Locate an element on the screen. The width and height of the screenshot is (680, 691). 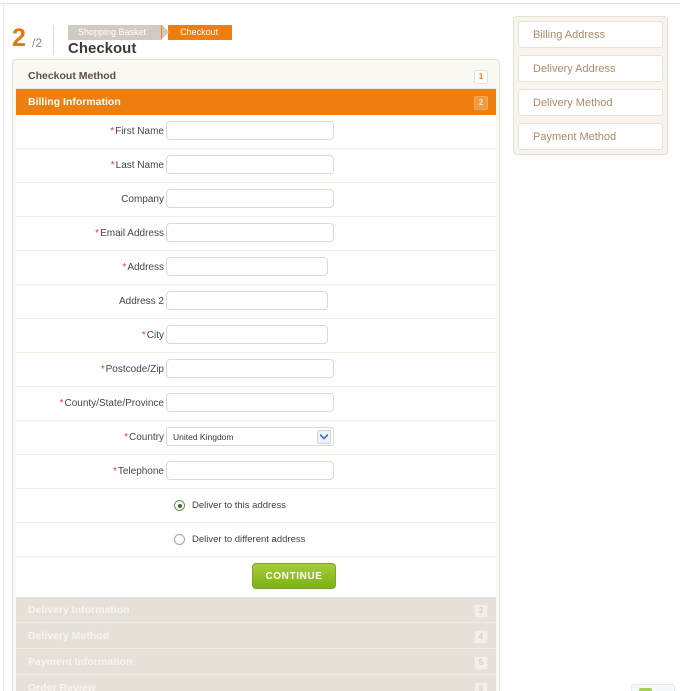
label-telephone: *Telephone is located at coordinates (138, 471).